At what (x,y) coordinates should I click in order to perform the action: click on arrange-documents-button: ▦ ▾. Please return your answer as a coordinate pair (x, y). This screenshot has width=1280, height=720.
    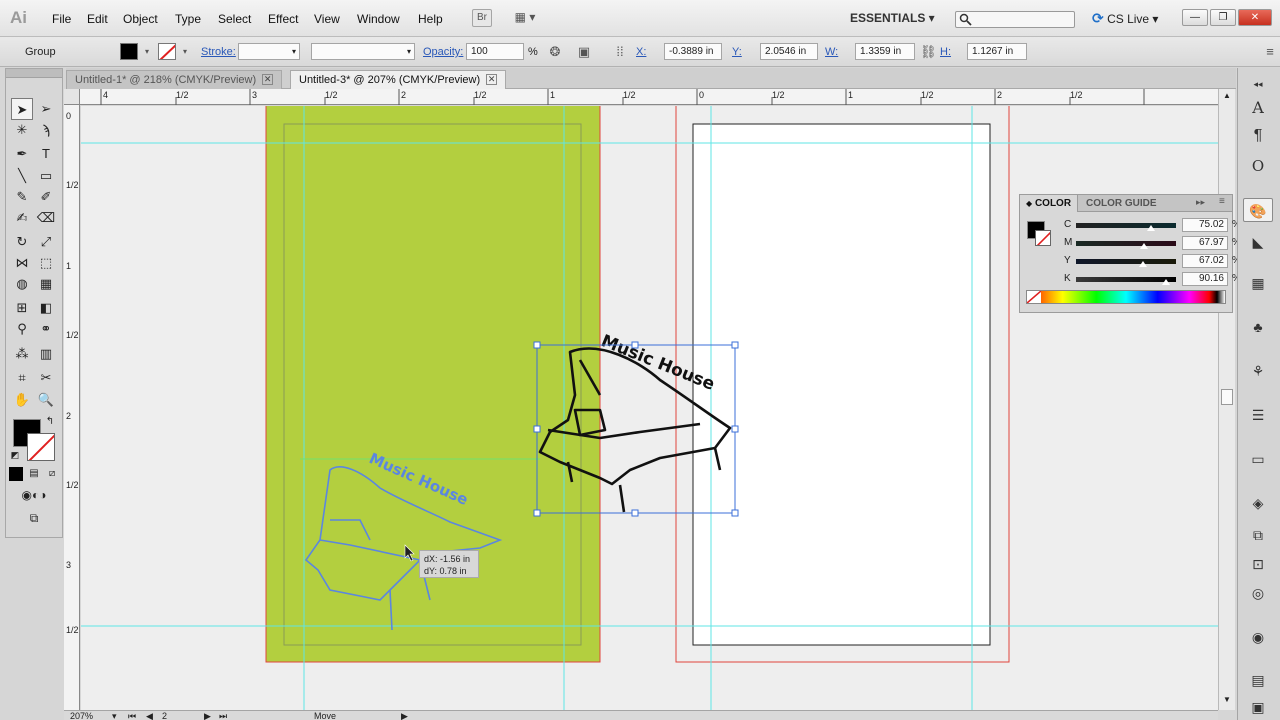
    Looking at the image, I should click on (525, 18).